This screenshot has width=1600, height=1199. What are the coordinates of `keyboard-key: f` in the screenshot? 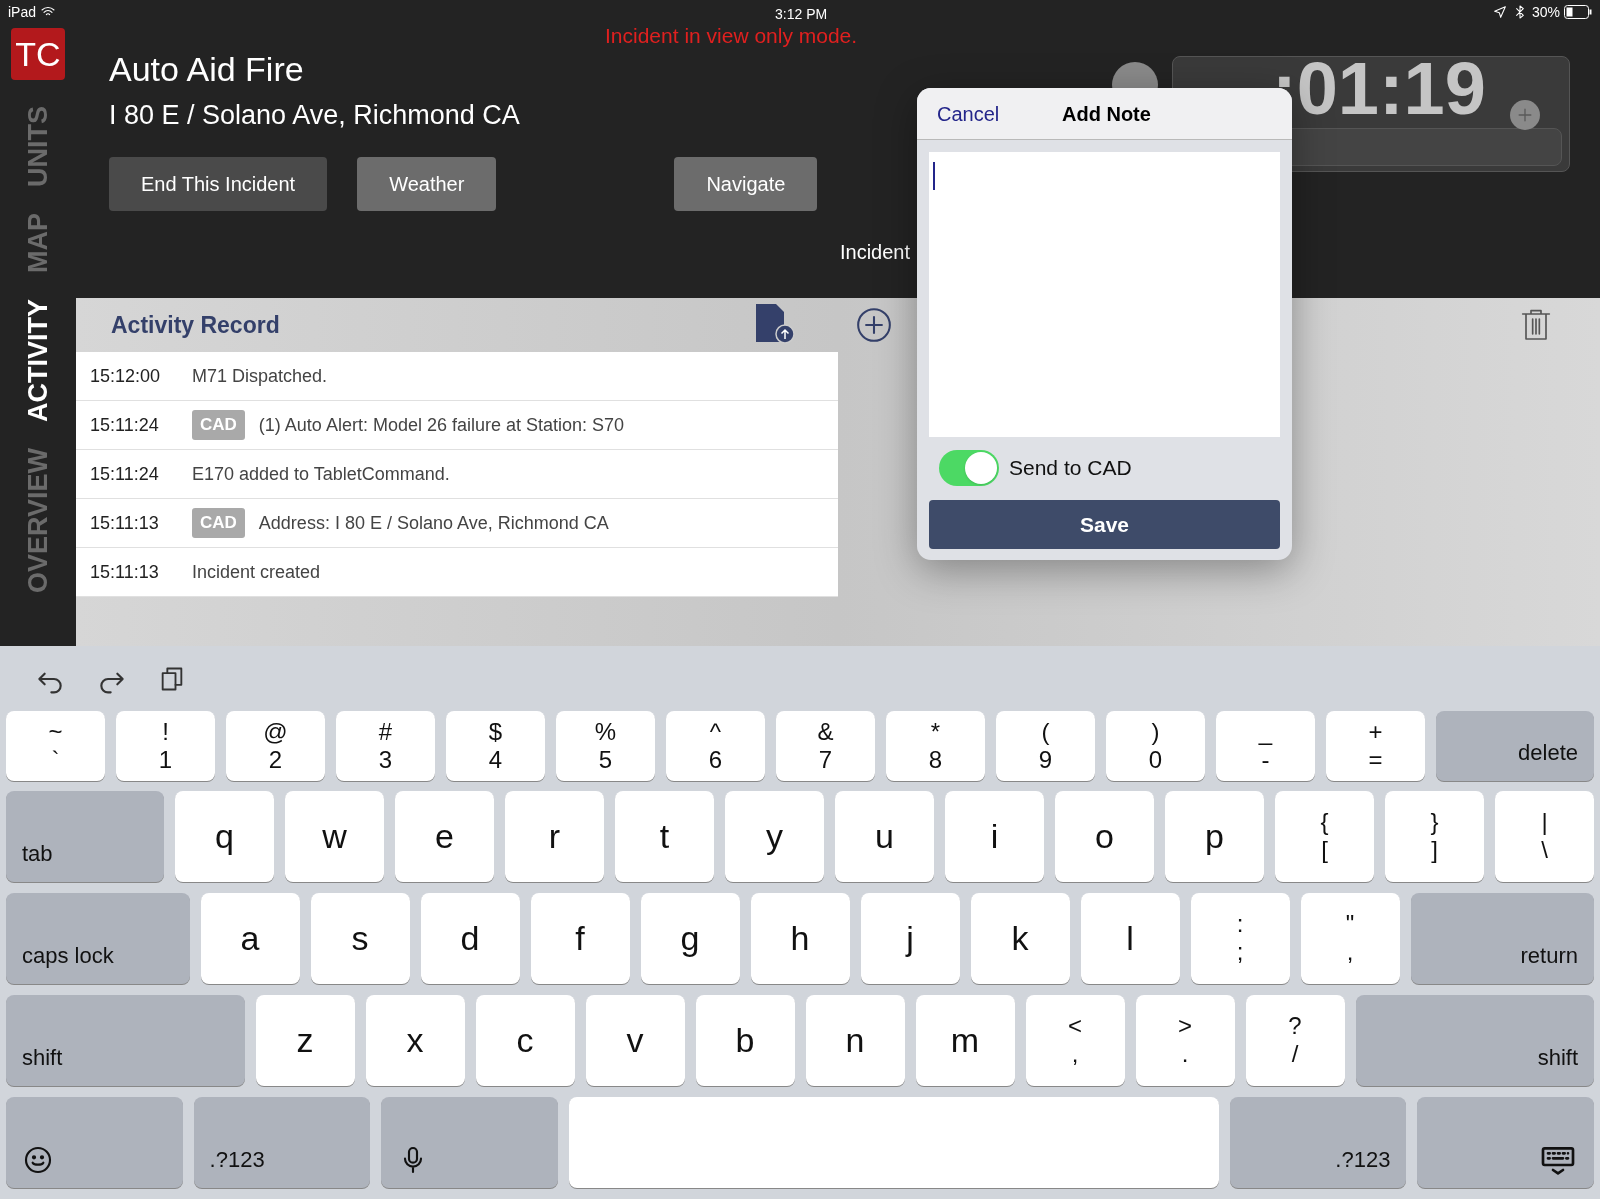 It's located at (580, 938).